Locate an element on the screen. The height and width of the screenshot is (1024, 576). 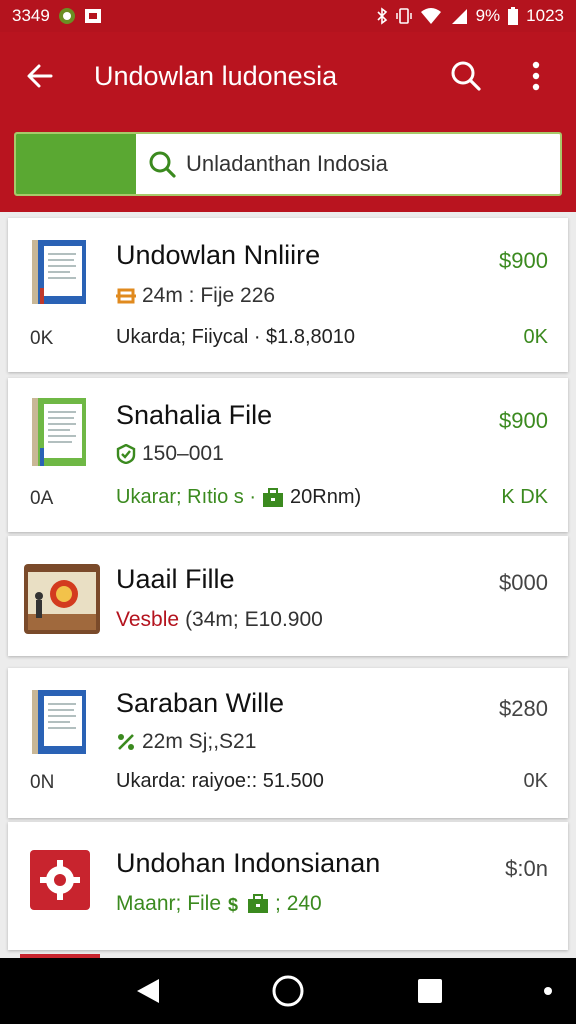
item-left-label: 0A is located at coordinates (42, 498).